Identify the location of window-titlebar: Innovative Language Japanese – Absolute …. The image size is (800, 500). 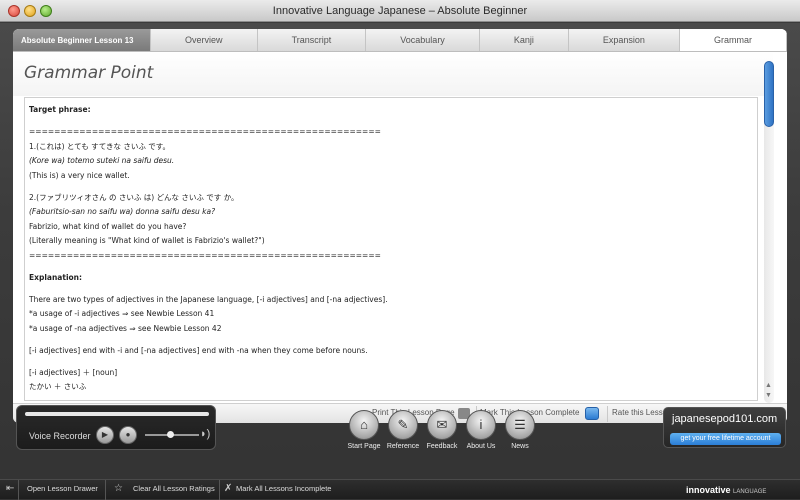
(400, 11).